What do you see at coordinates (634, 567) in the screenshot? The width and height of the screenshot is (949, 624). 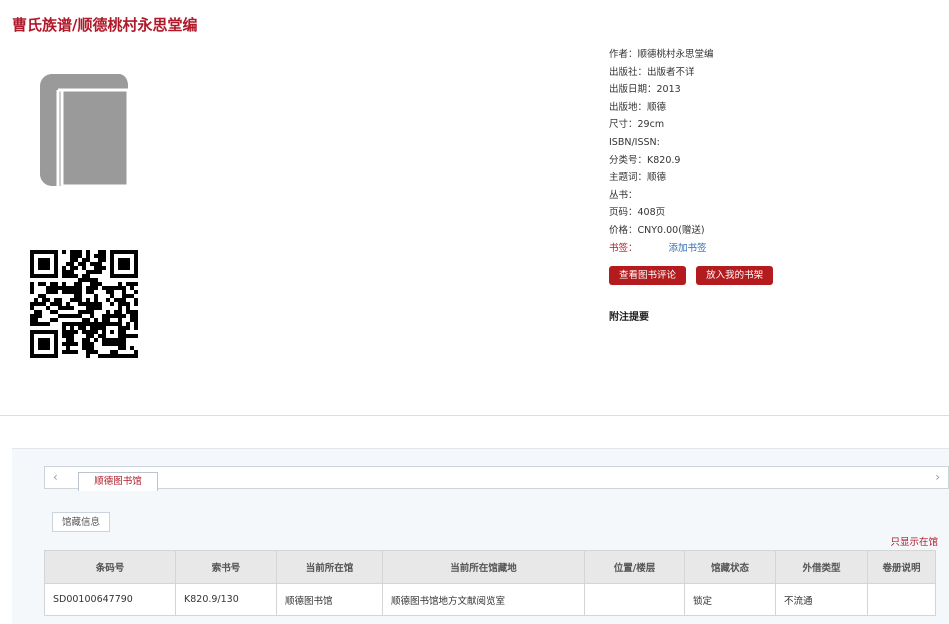 I see `column-header: 位置/楼层` at bounding box center [634, 567].